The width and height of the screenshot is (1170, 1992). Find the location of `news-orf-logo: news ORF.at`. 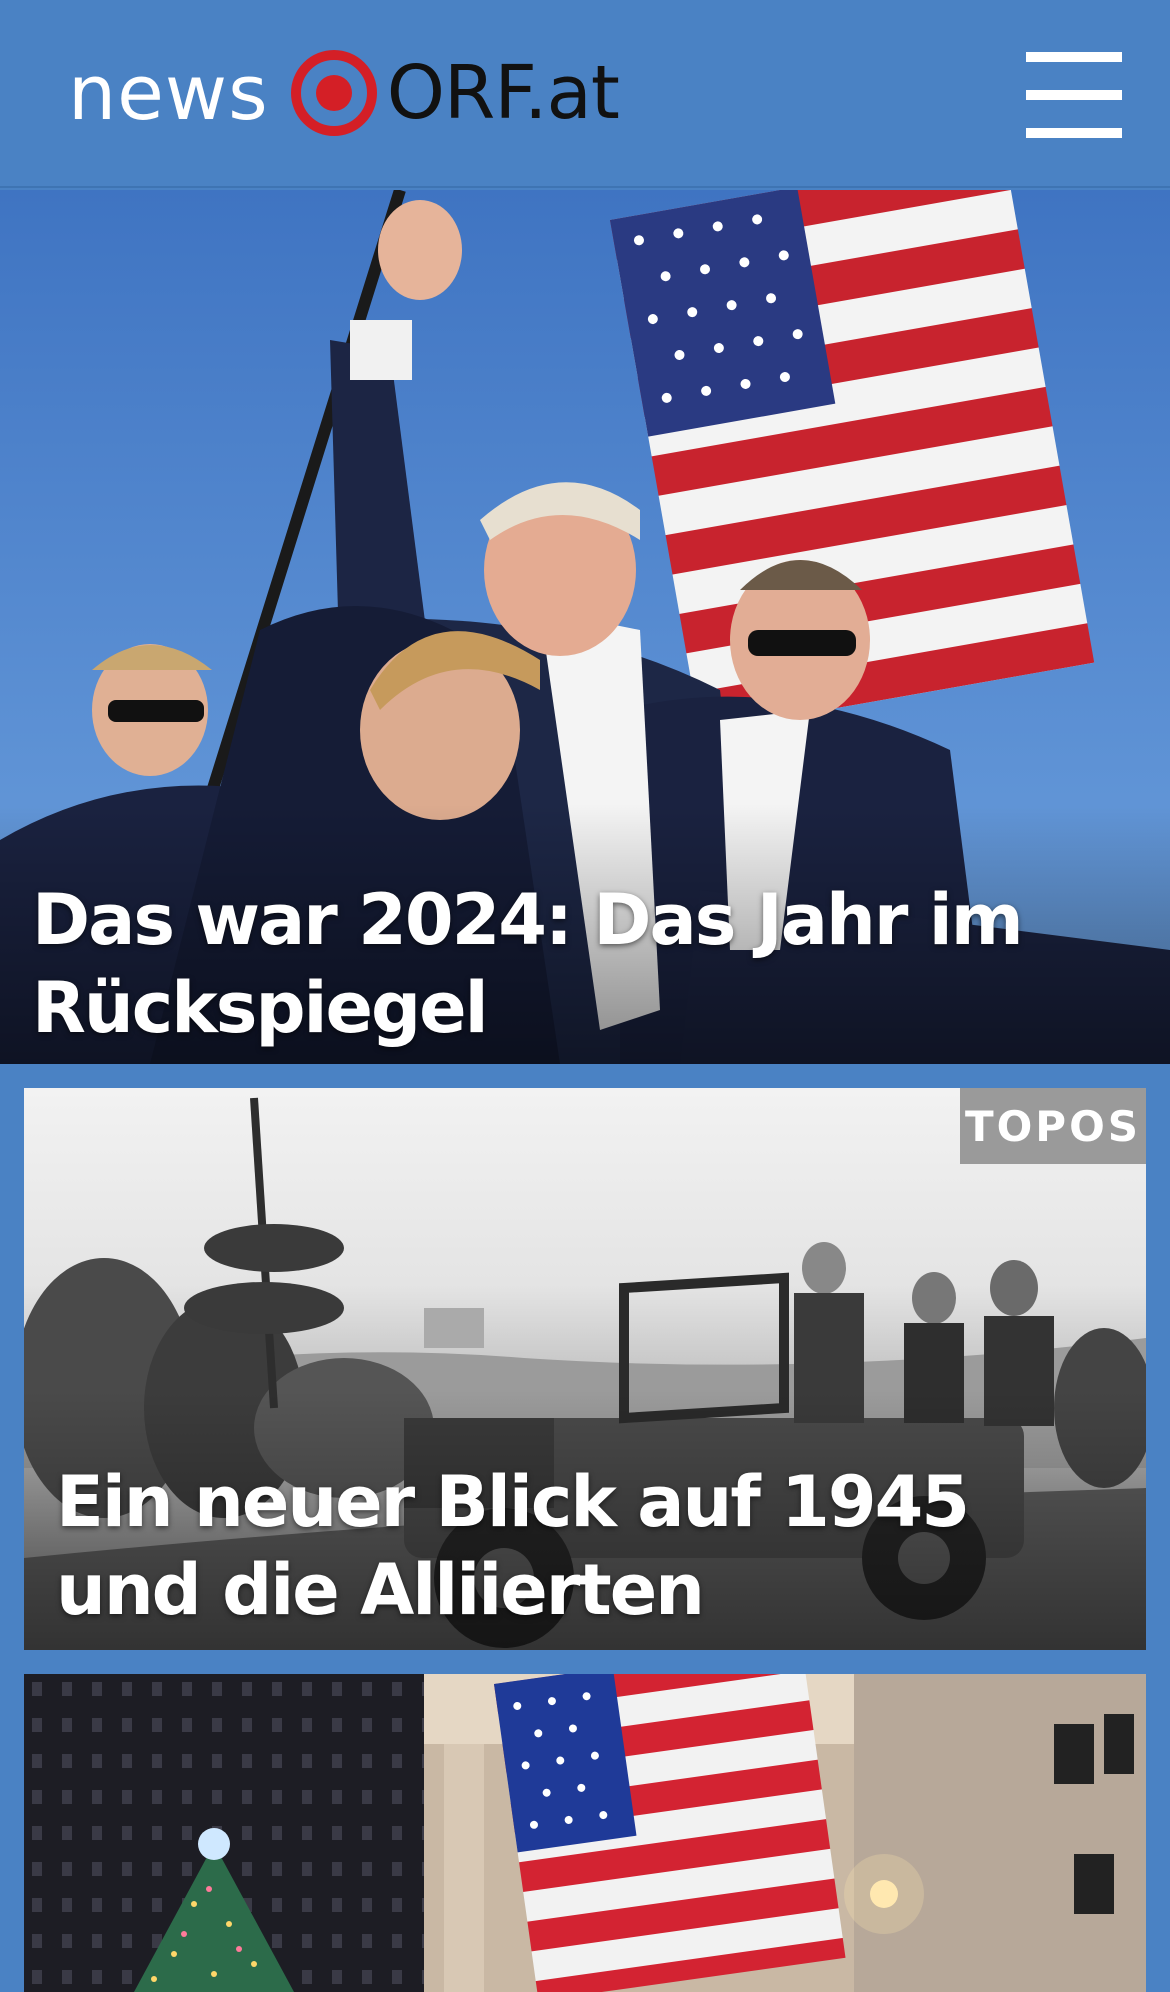

news-orf-logo: news ORF.at is located at coordinates (344, 93).